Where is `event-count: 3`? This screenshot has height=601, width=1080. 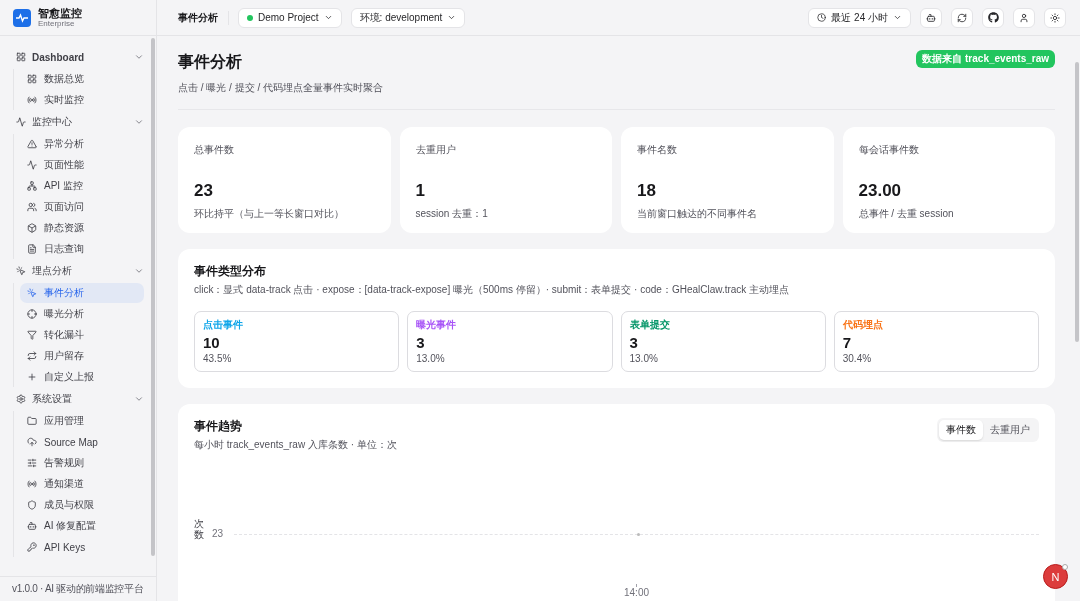
event-count: 3 is located at coordinates (420, 342).